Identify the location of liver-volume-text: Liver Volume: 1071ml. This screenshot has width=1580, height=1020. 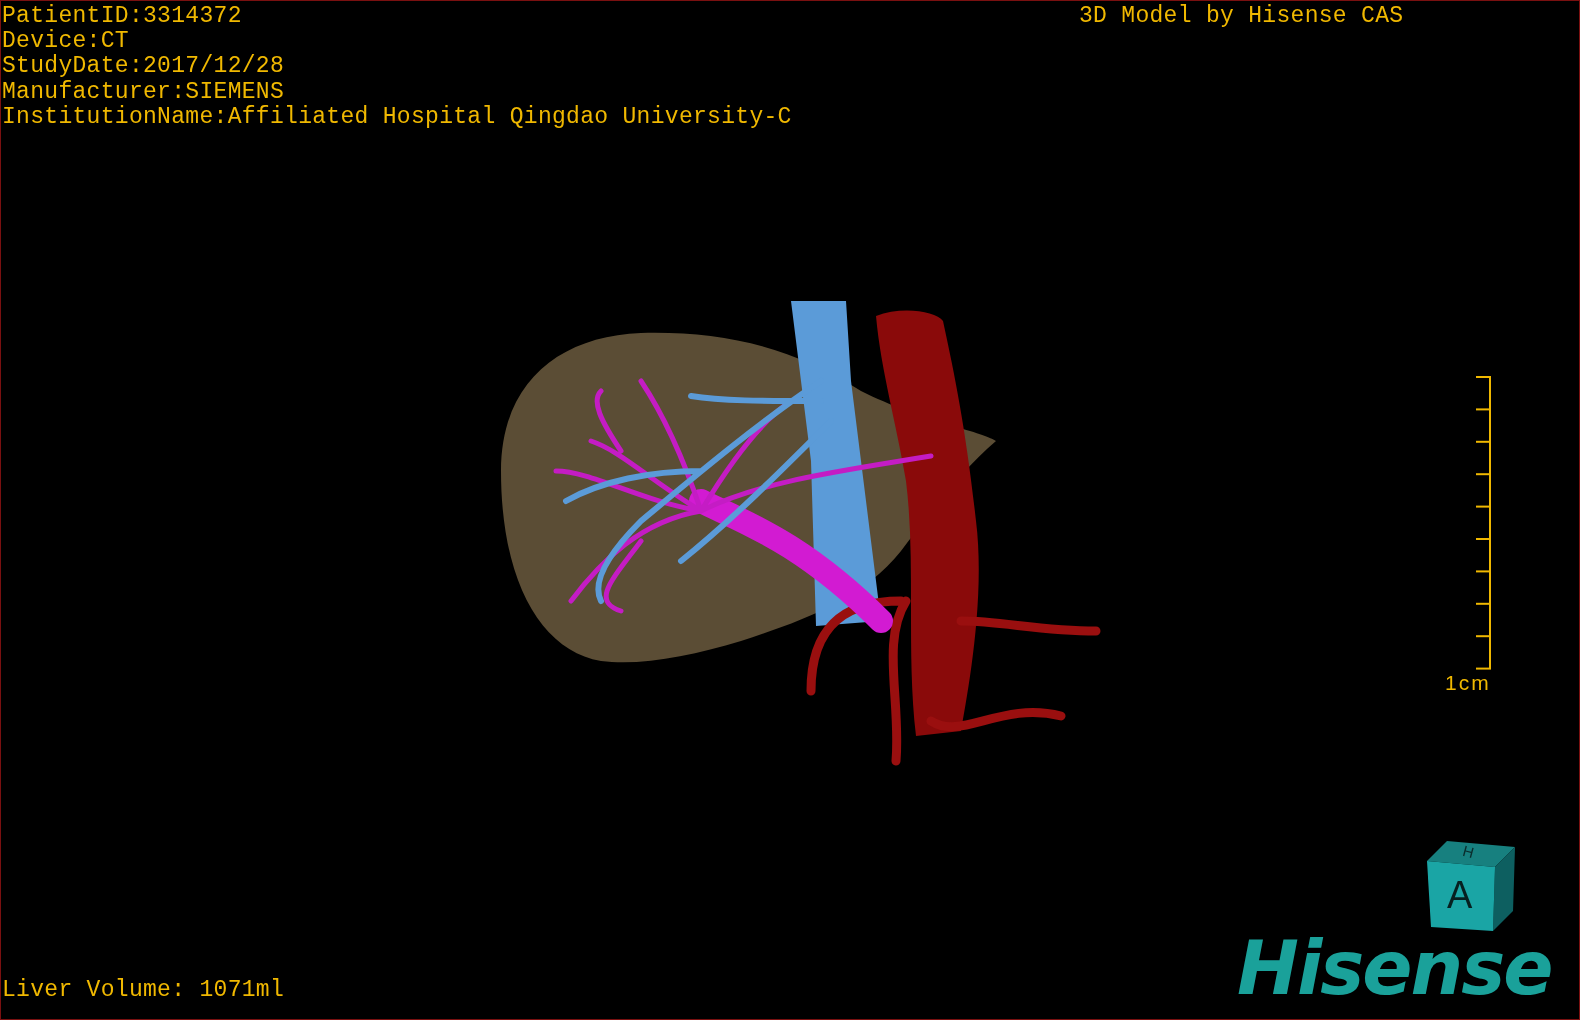
(143, 990).